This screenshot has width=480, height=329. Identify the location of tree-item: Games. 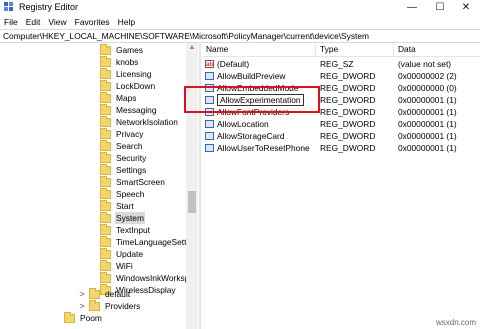
(122, 49).